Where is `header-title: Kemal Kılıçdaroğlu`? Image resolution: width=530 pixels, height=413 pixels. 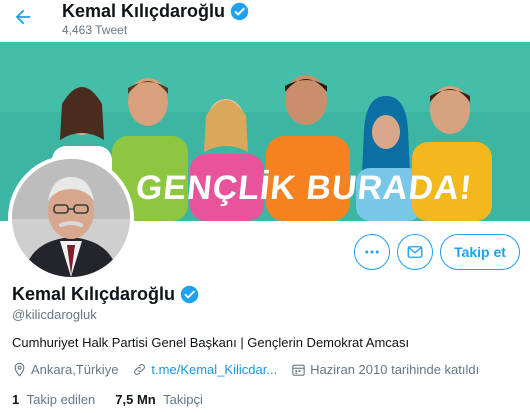
header-title: Kemal Kılıçdaroğlu is located at coordinates (155, 11).